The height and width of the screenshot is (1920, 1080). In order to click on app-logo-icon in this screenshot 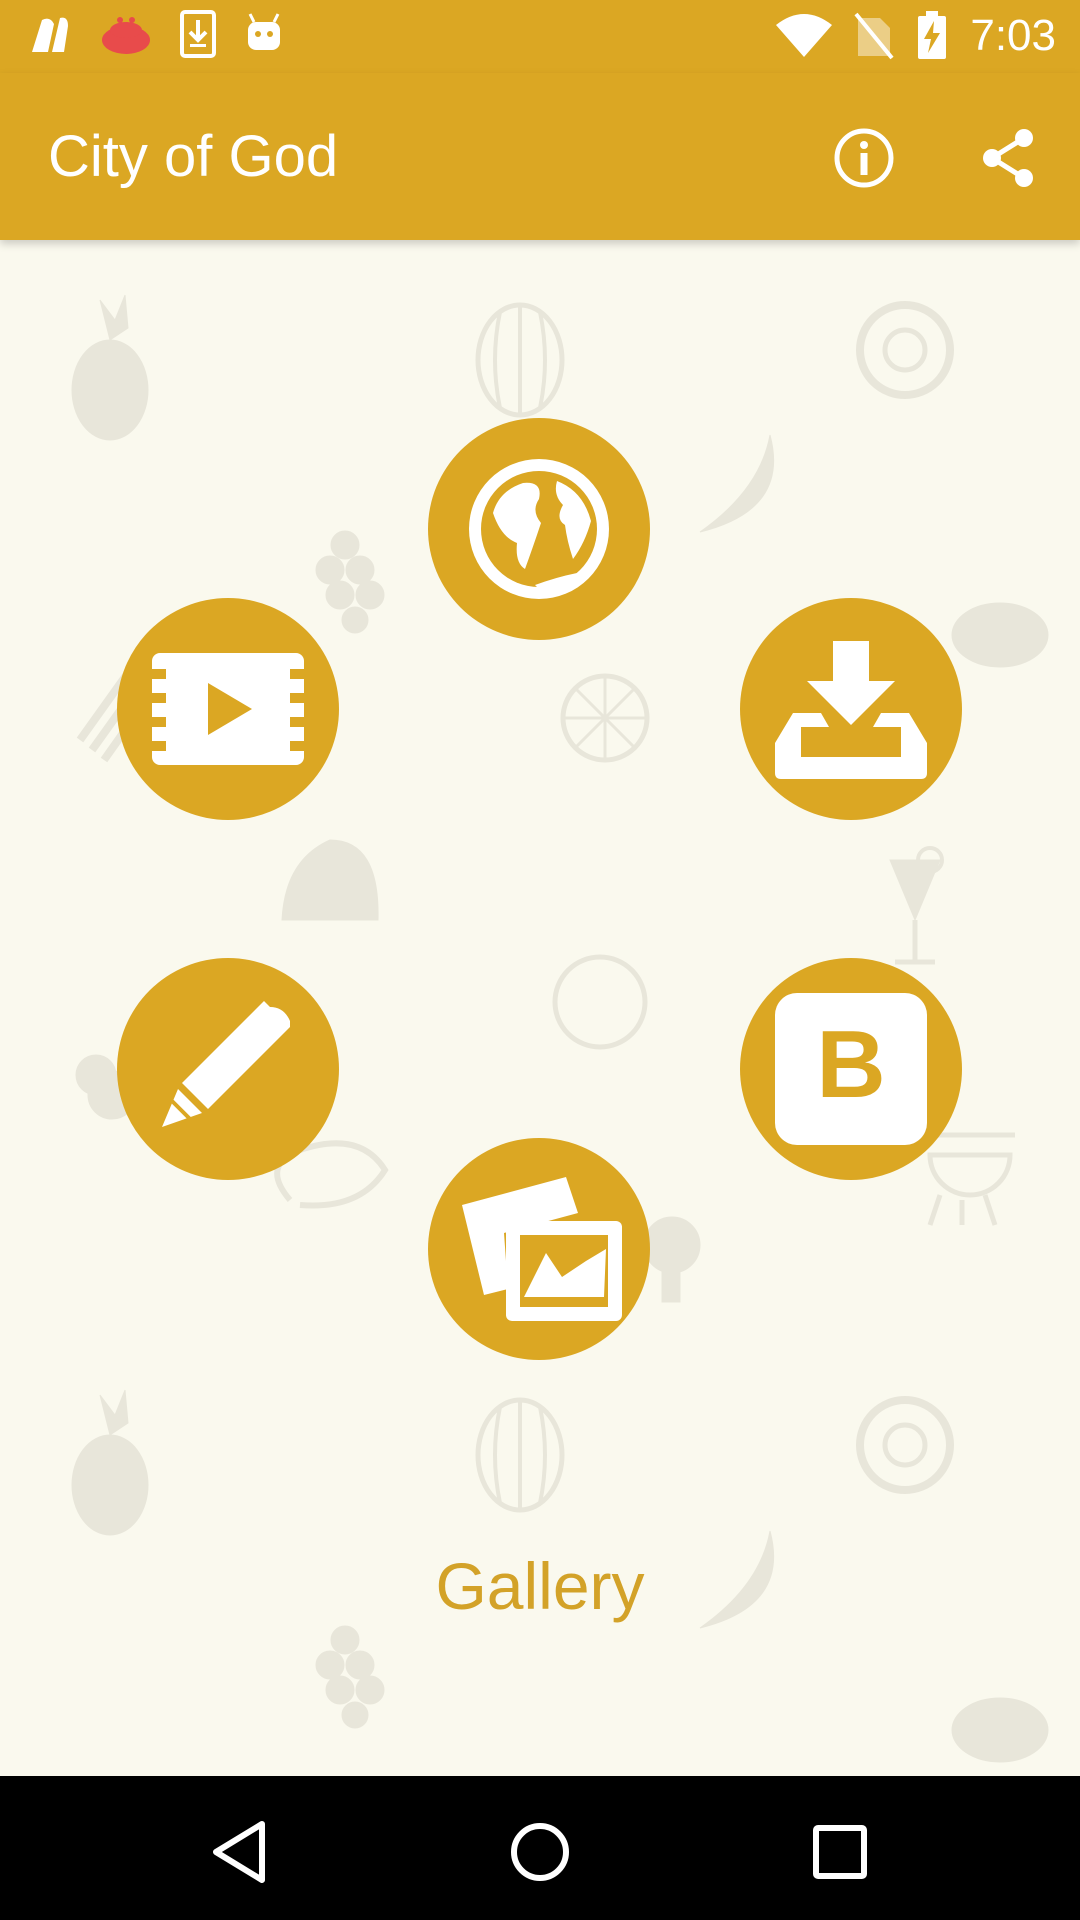, I will do `click(50, 35)`.